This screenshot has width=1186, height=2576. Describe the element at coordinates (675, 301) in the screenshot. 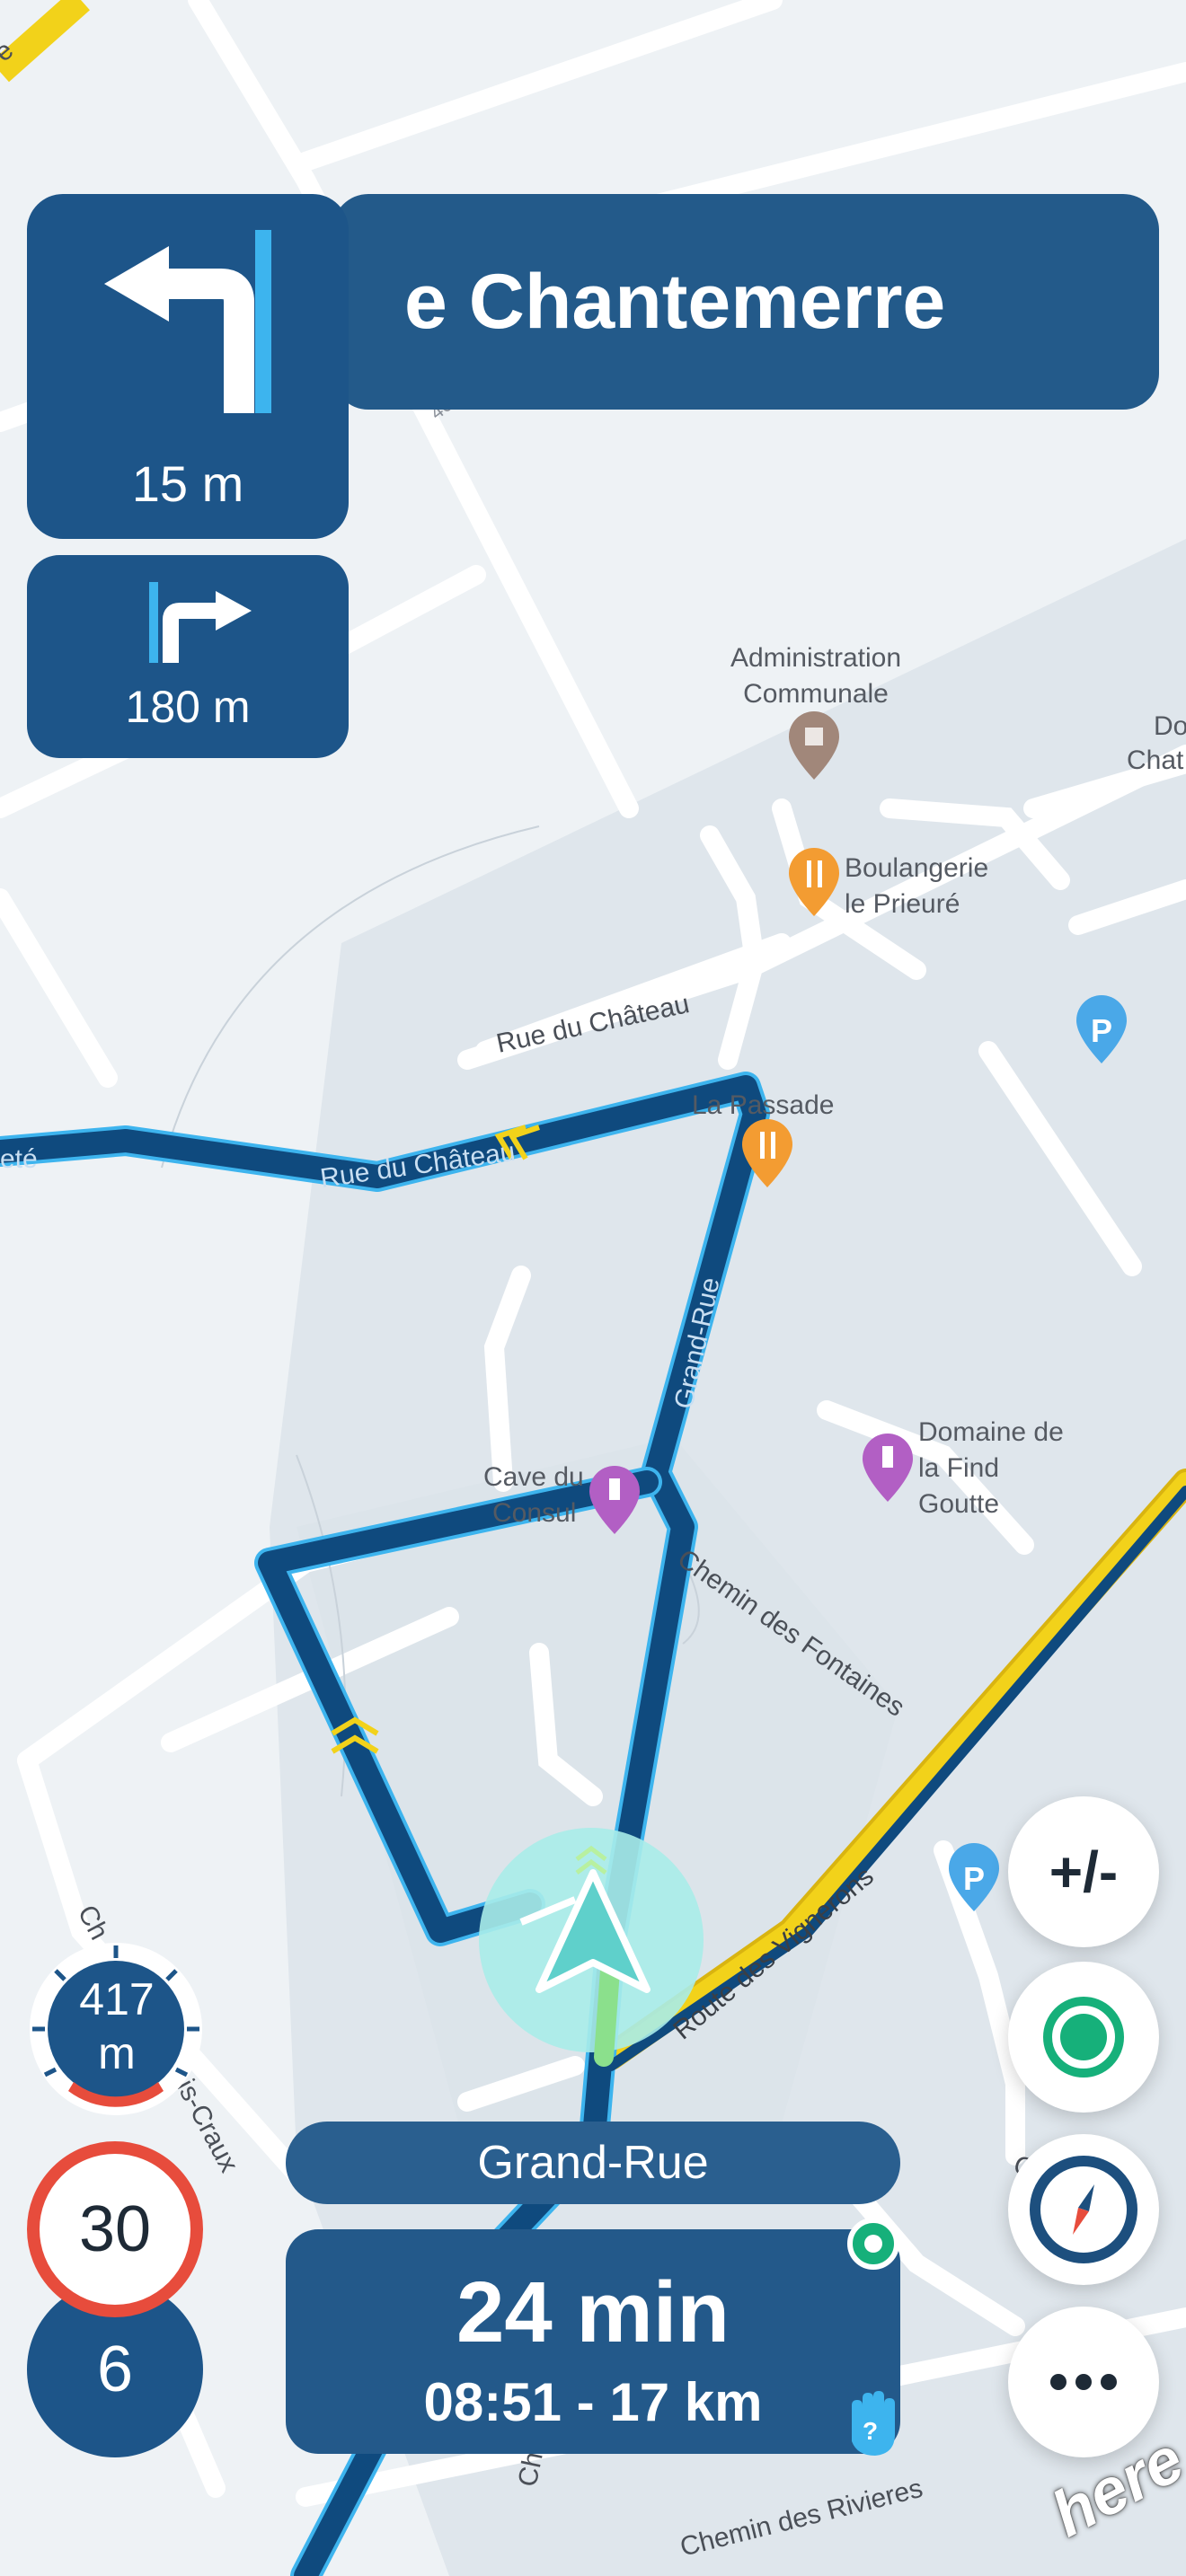

I see `next-street-name: e Chantemerre` at that location.